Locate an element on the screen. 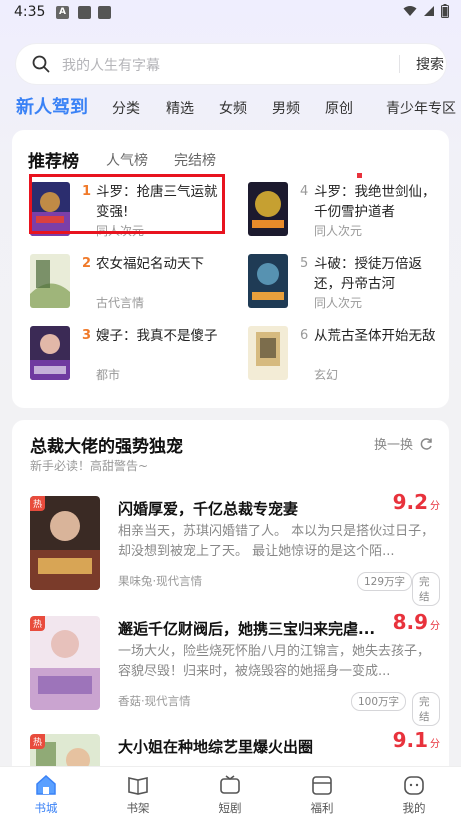  refresh-button: 换一换 is located at coordinates (403, 443).